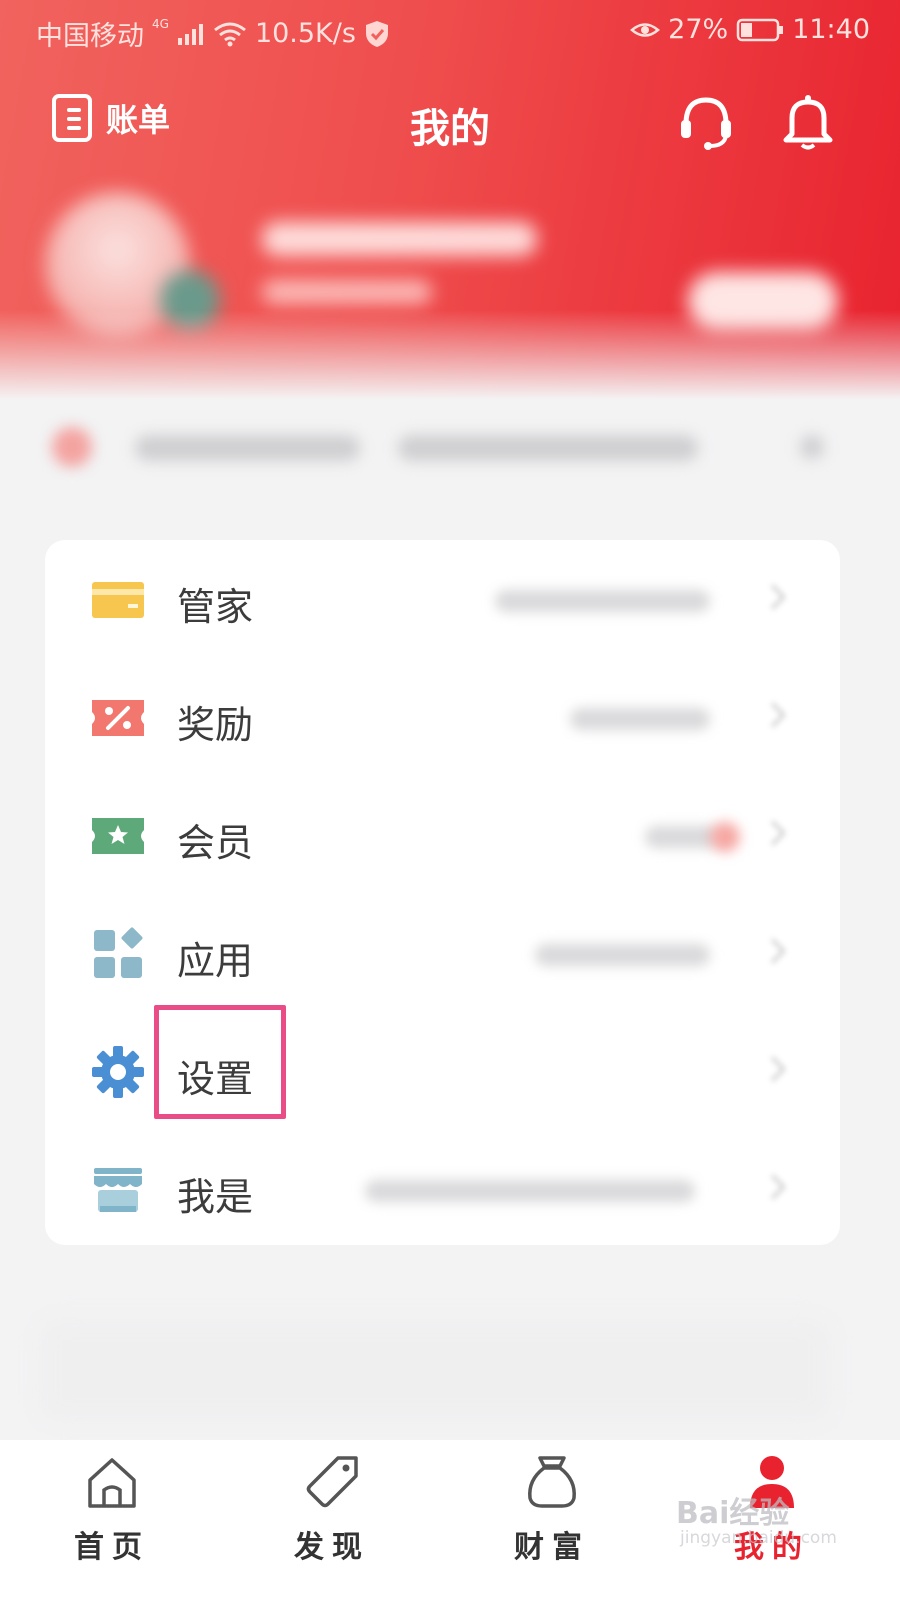 The image size is (900, 1600). I want to click on bell-icon, so click(808, 122).